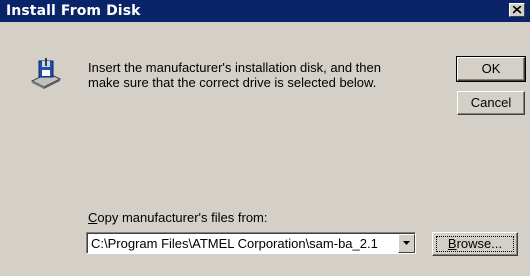 This screenshot has width=530, height=276. I want to click on title-bar: Install From Disk, so click(265, 11).